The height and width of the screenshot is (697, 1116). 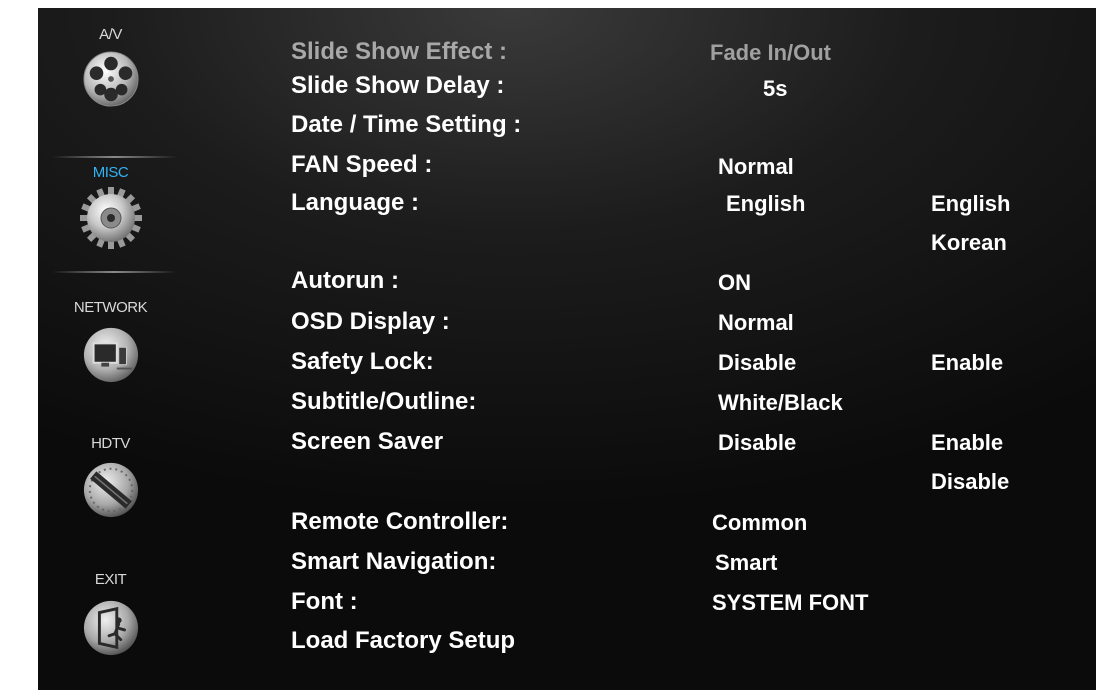 What do you see at coordinates (110, 172) in the screenshot?
I see `sidebar-item-label: MISC` at bounding box center [110, 172].